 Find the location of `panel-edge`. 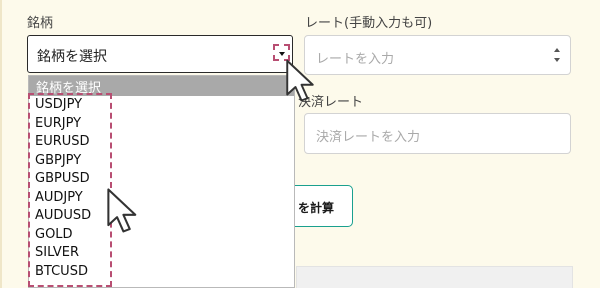

panel-edge is located at coordinates (1, 144).